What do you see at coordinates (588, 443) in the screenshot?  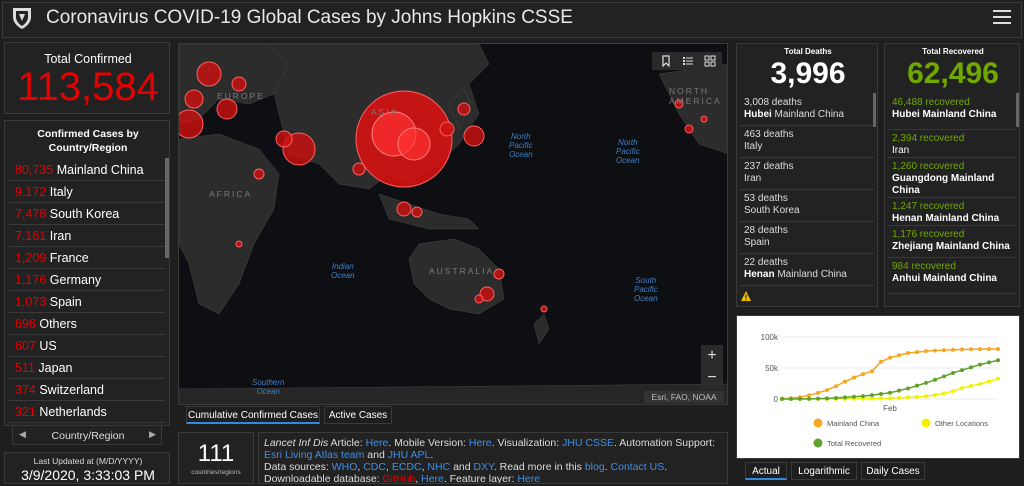 I see `jhu-csse-link: JHU CSSE` at bounding box center [588, 443].